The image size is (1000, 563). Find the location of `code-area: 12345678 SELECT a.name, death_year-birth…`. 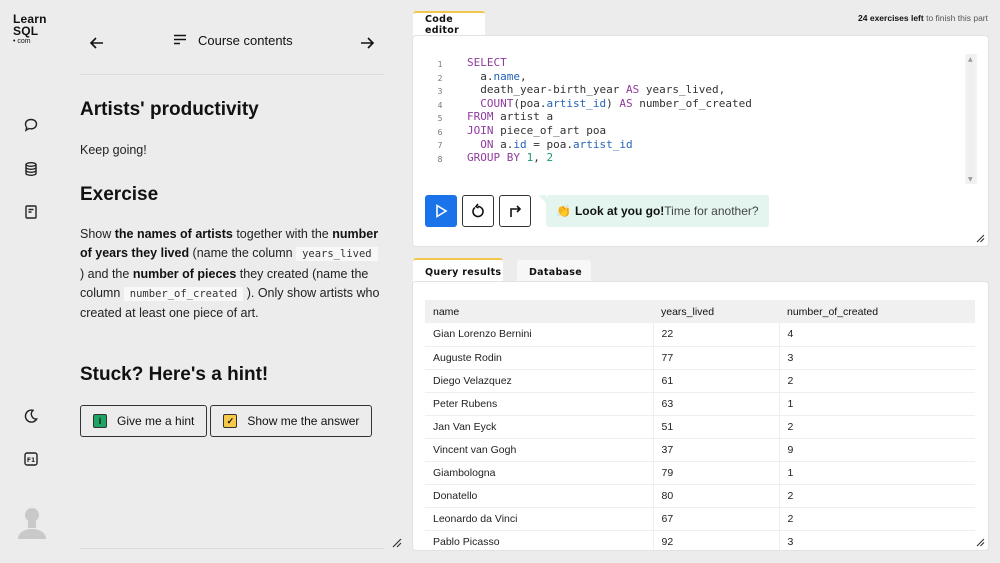

code-area: 12345678 SELECT a.name, death_year-birth… is located at coordinates (695, 119).